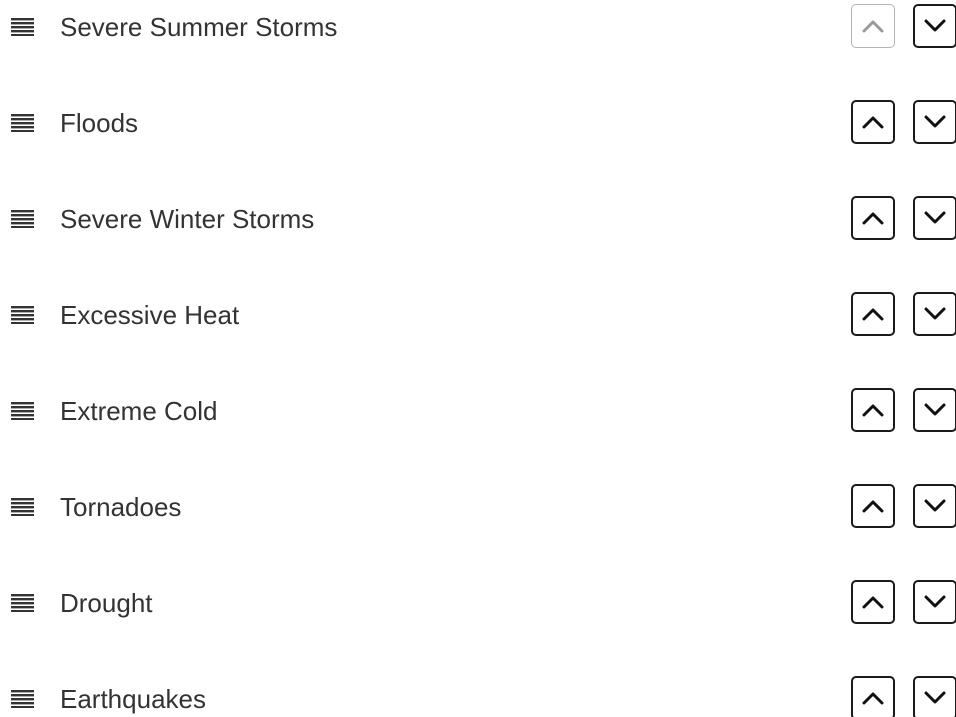  What do you see at coordinates (187, 219) in the screenshot?
I see `rank-item-label: Severe Winter Storms` at bounding box center [187, 219].